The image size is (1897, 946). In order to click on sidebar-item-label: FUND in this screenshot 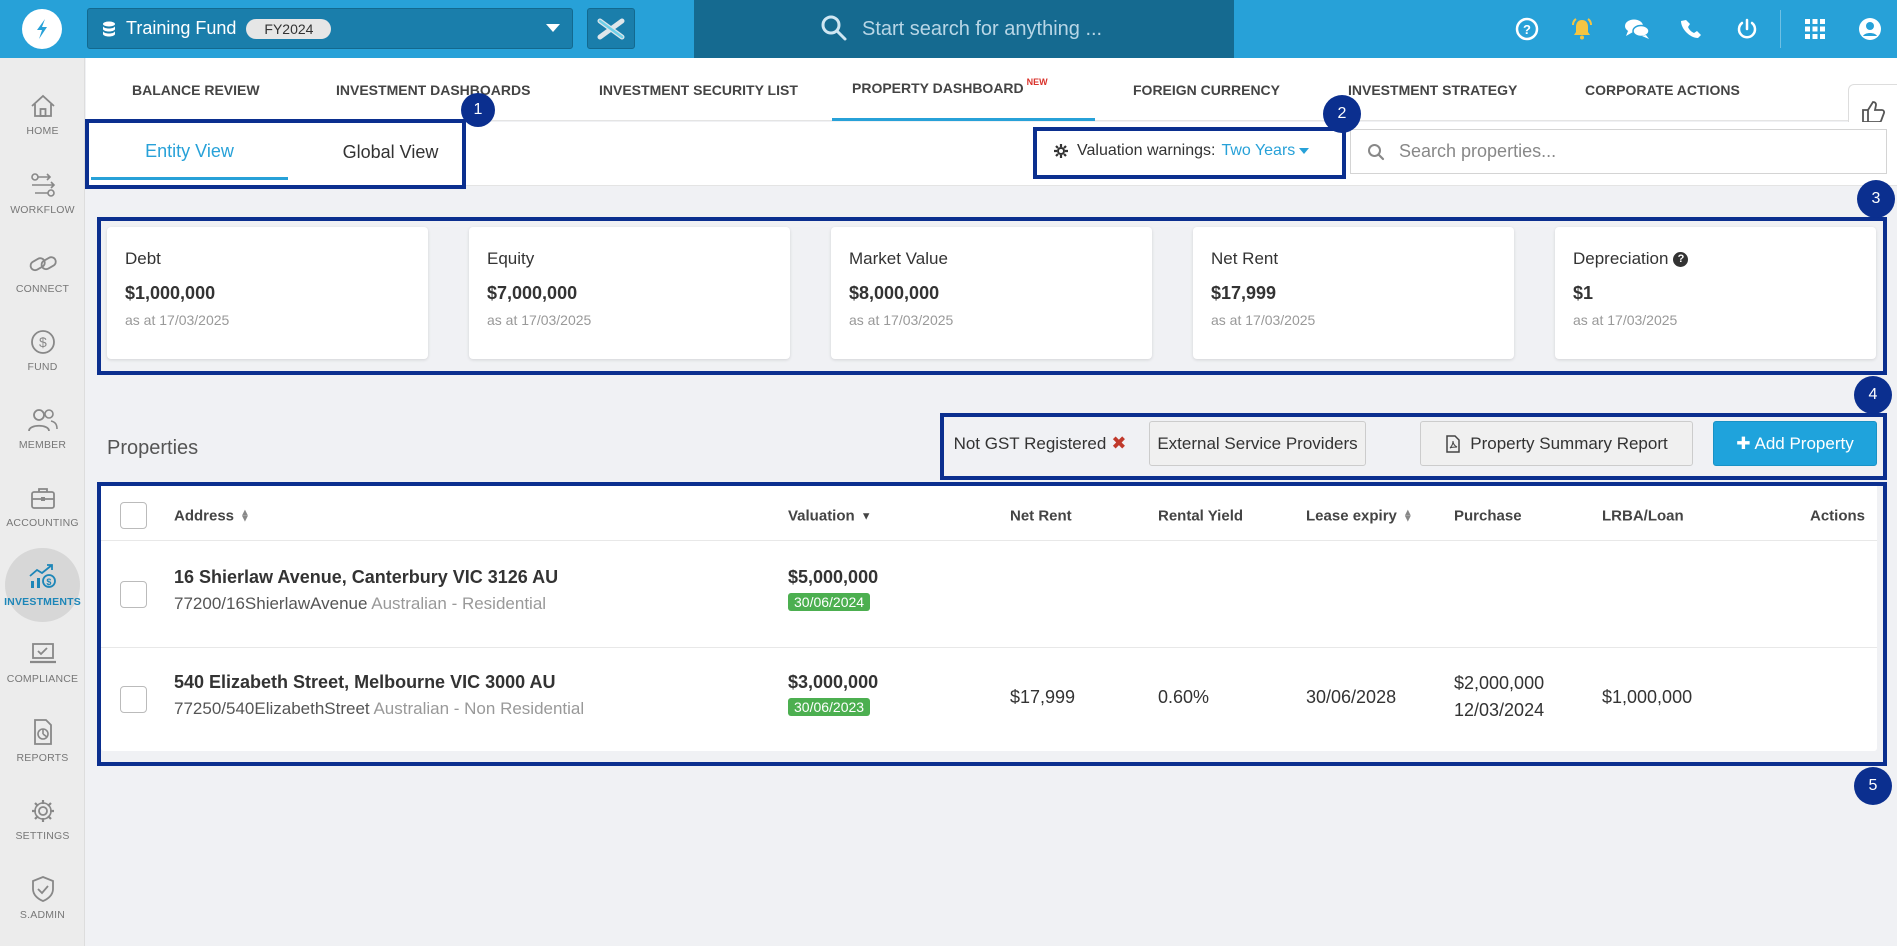, I will do `click(42, 367)`.